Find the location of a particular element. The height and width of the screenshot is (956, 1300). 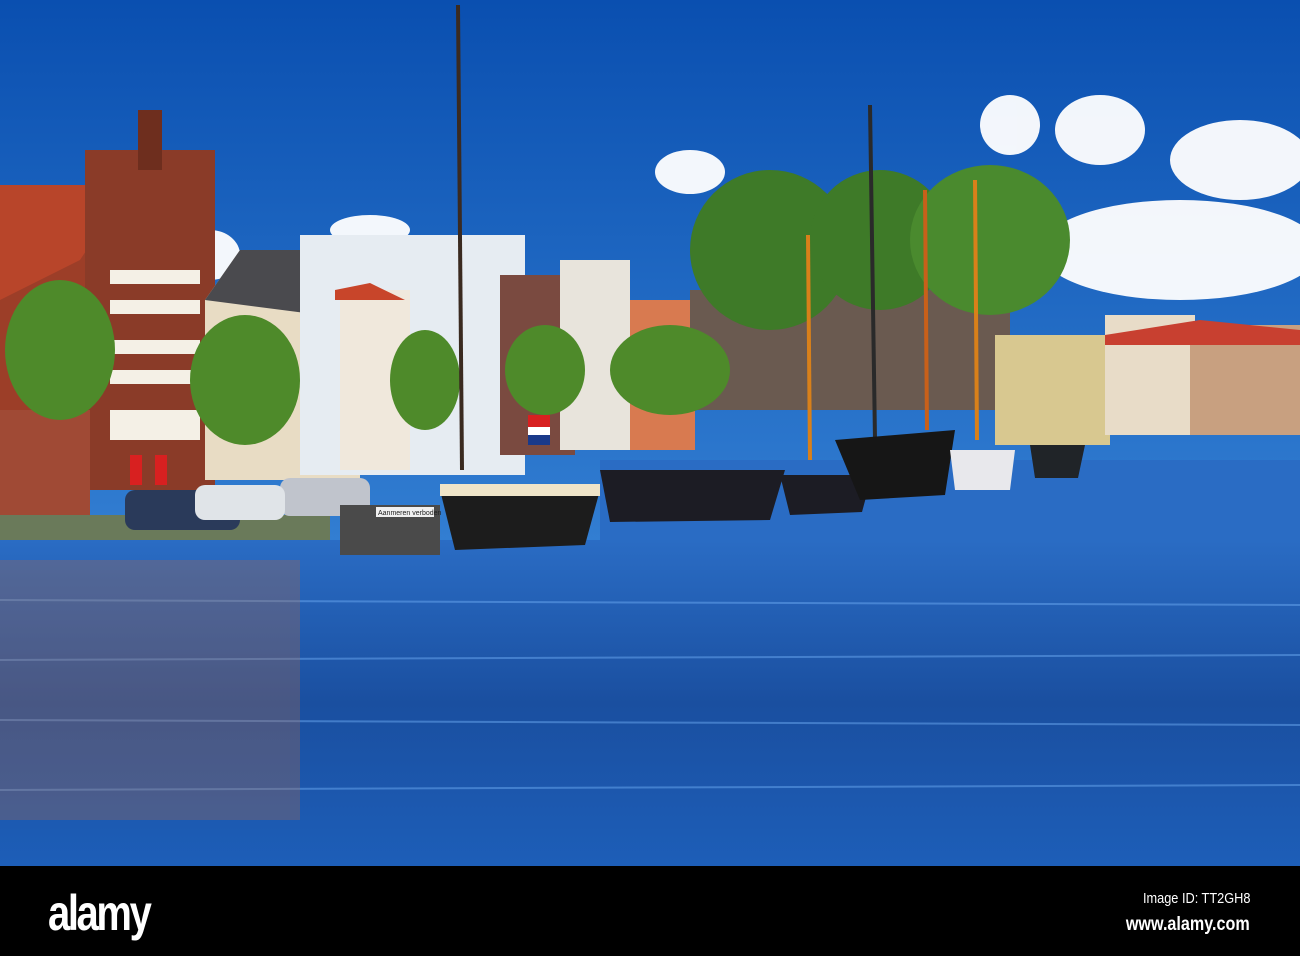

image-id: Image ID: TT2GH8 is located at coordinates (1196, 898).